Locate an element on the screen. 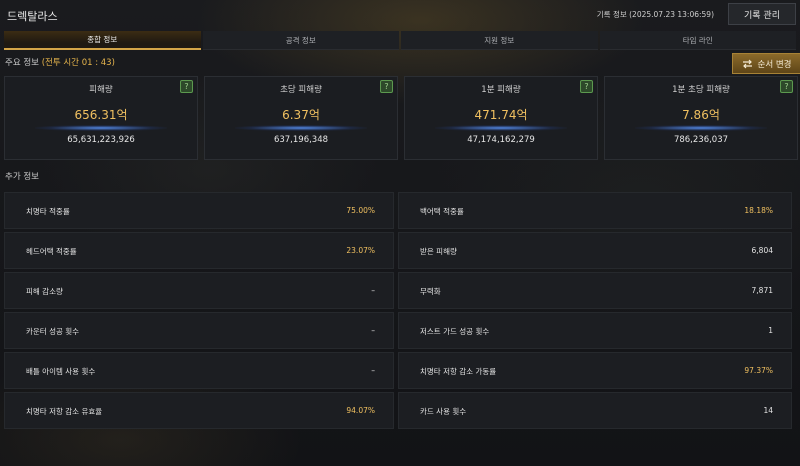 This screenshot has width=800, height=466. tab-attack: 공격 정보 is located at coordinates (300, 40).